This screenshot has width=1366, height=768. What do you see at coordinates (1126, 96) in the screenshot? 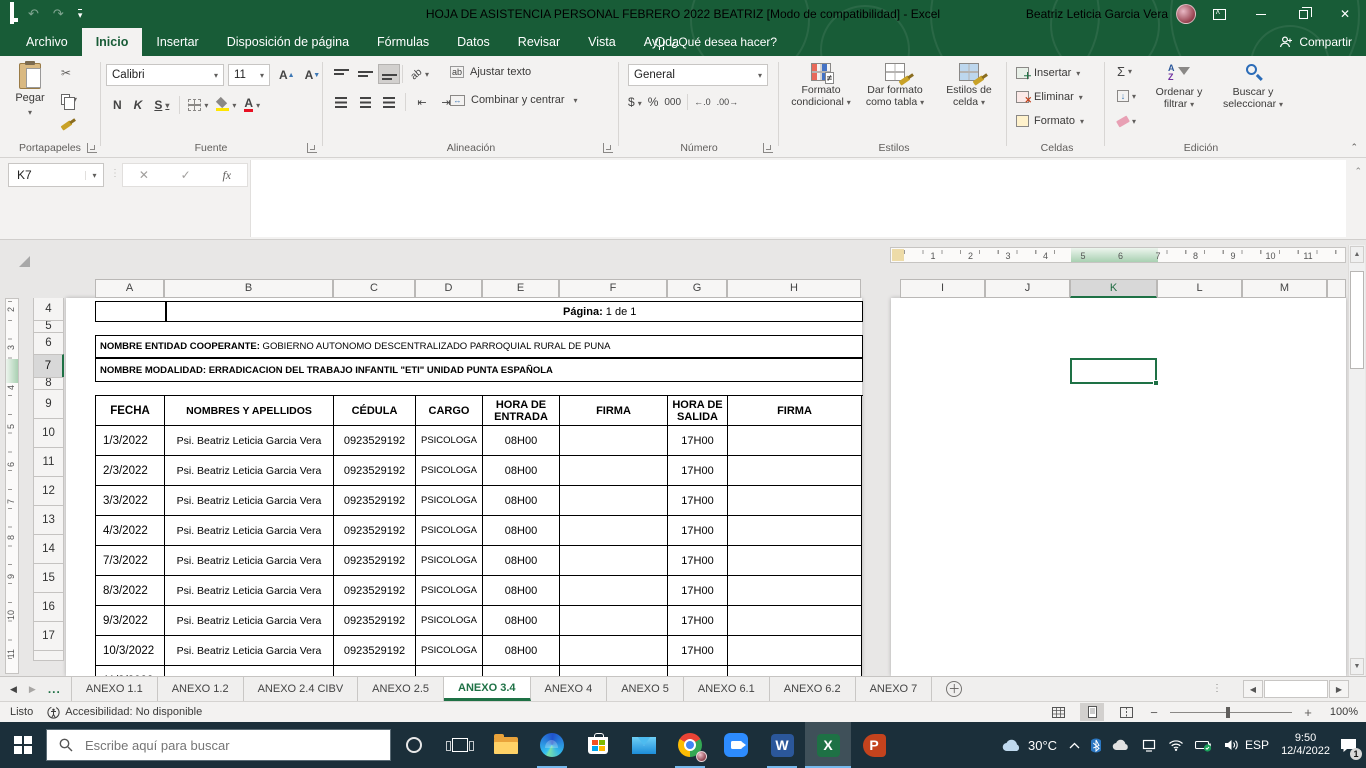
I see `fill-button: ↓` at bounding box center [1126, 96].